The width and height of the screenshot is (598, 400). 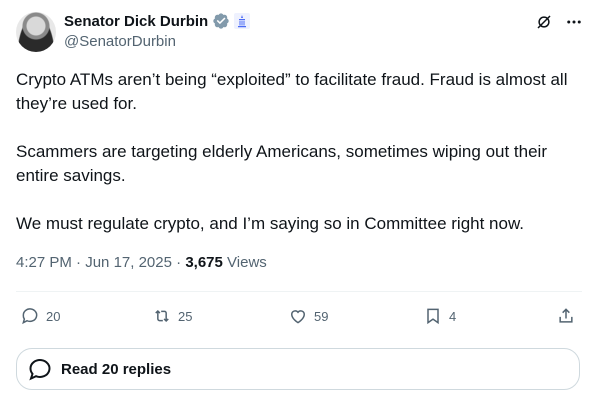 What do you see at coordinates (299, 291) in the screenshot?
I see `divider` at bounding box center [299, 291].